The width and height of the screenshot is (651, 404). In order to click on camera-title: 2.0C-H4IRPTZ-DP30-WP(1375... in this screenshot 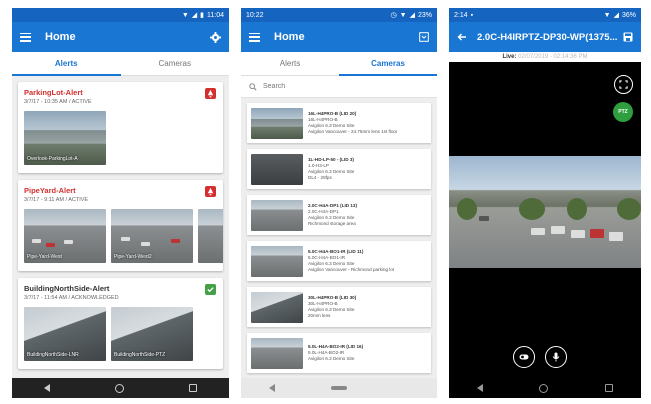, I will do `click(547, 37)`.